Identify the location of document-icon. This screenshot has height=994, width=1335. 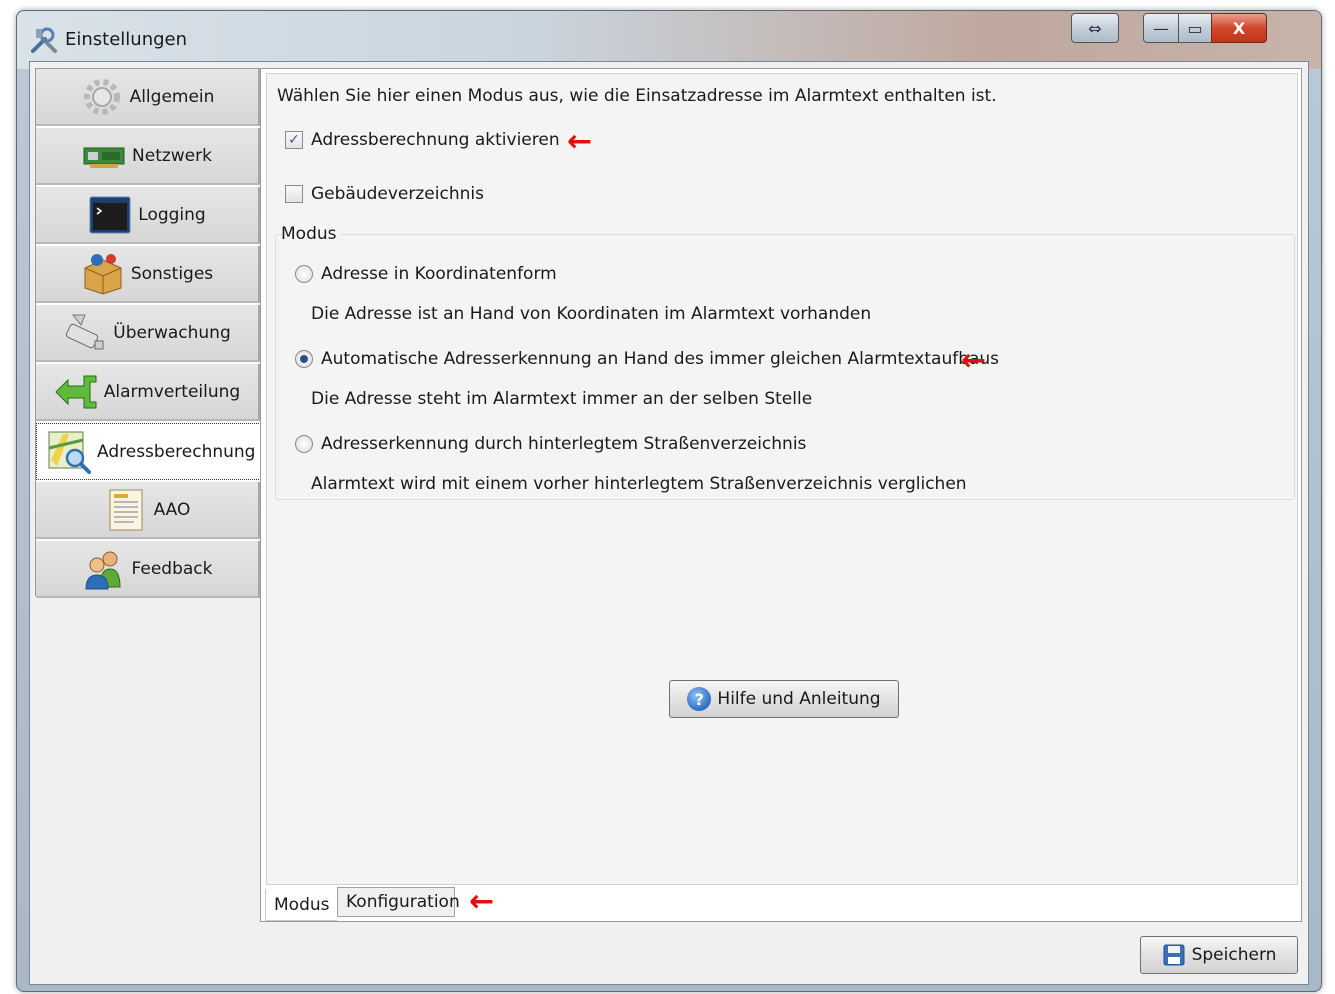
(126, 509).